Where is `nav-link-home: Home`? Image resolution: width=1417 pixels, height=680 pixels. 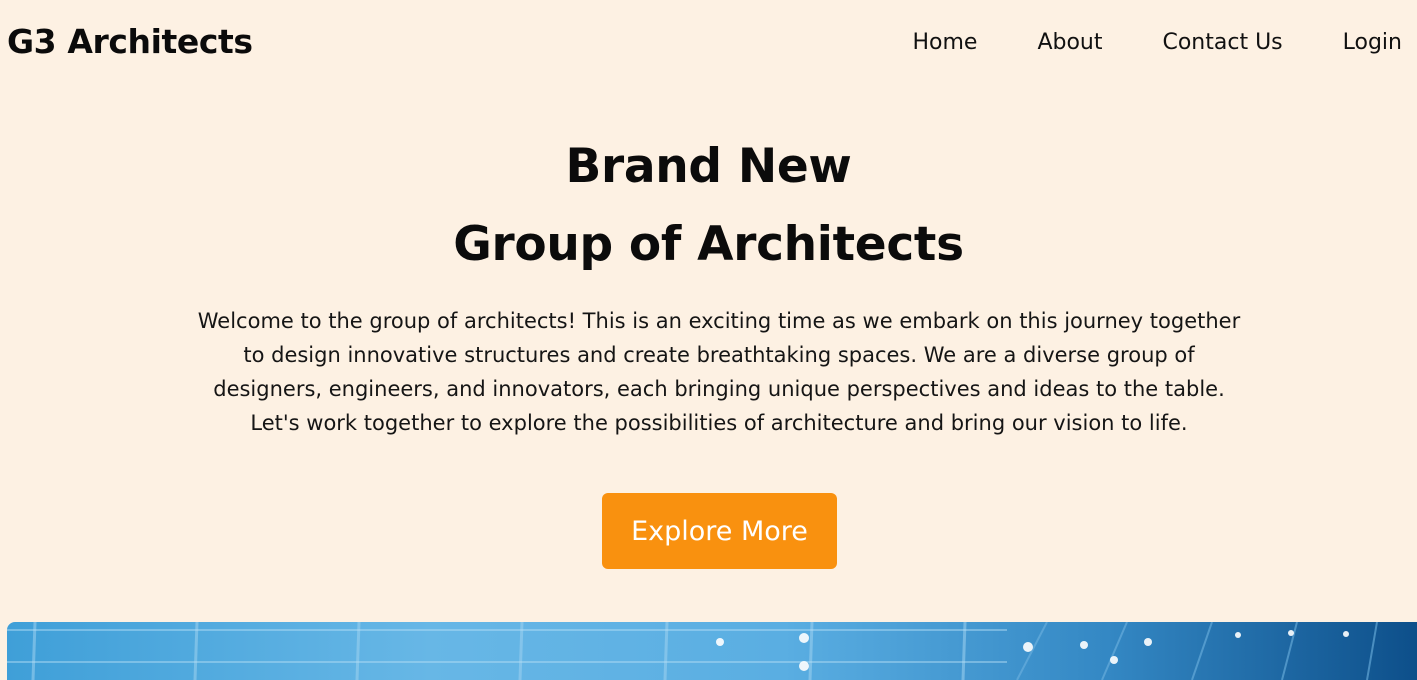
nav-link-home: Home is located at coordinates (944, 42).